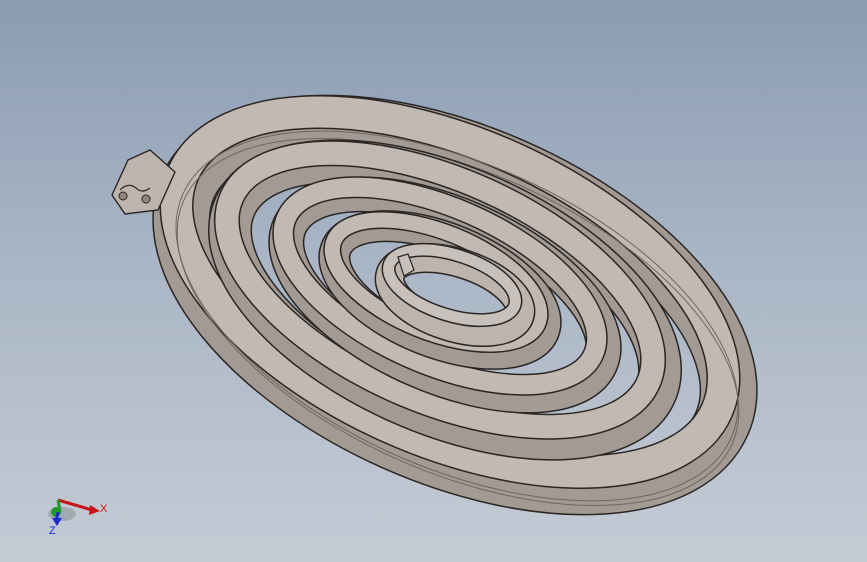  Describe the element at coordinates (52, 531) in the screenshot. I see `z-axis-label: Z` at that location.